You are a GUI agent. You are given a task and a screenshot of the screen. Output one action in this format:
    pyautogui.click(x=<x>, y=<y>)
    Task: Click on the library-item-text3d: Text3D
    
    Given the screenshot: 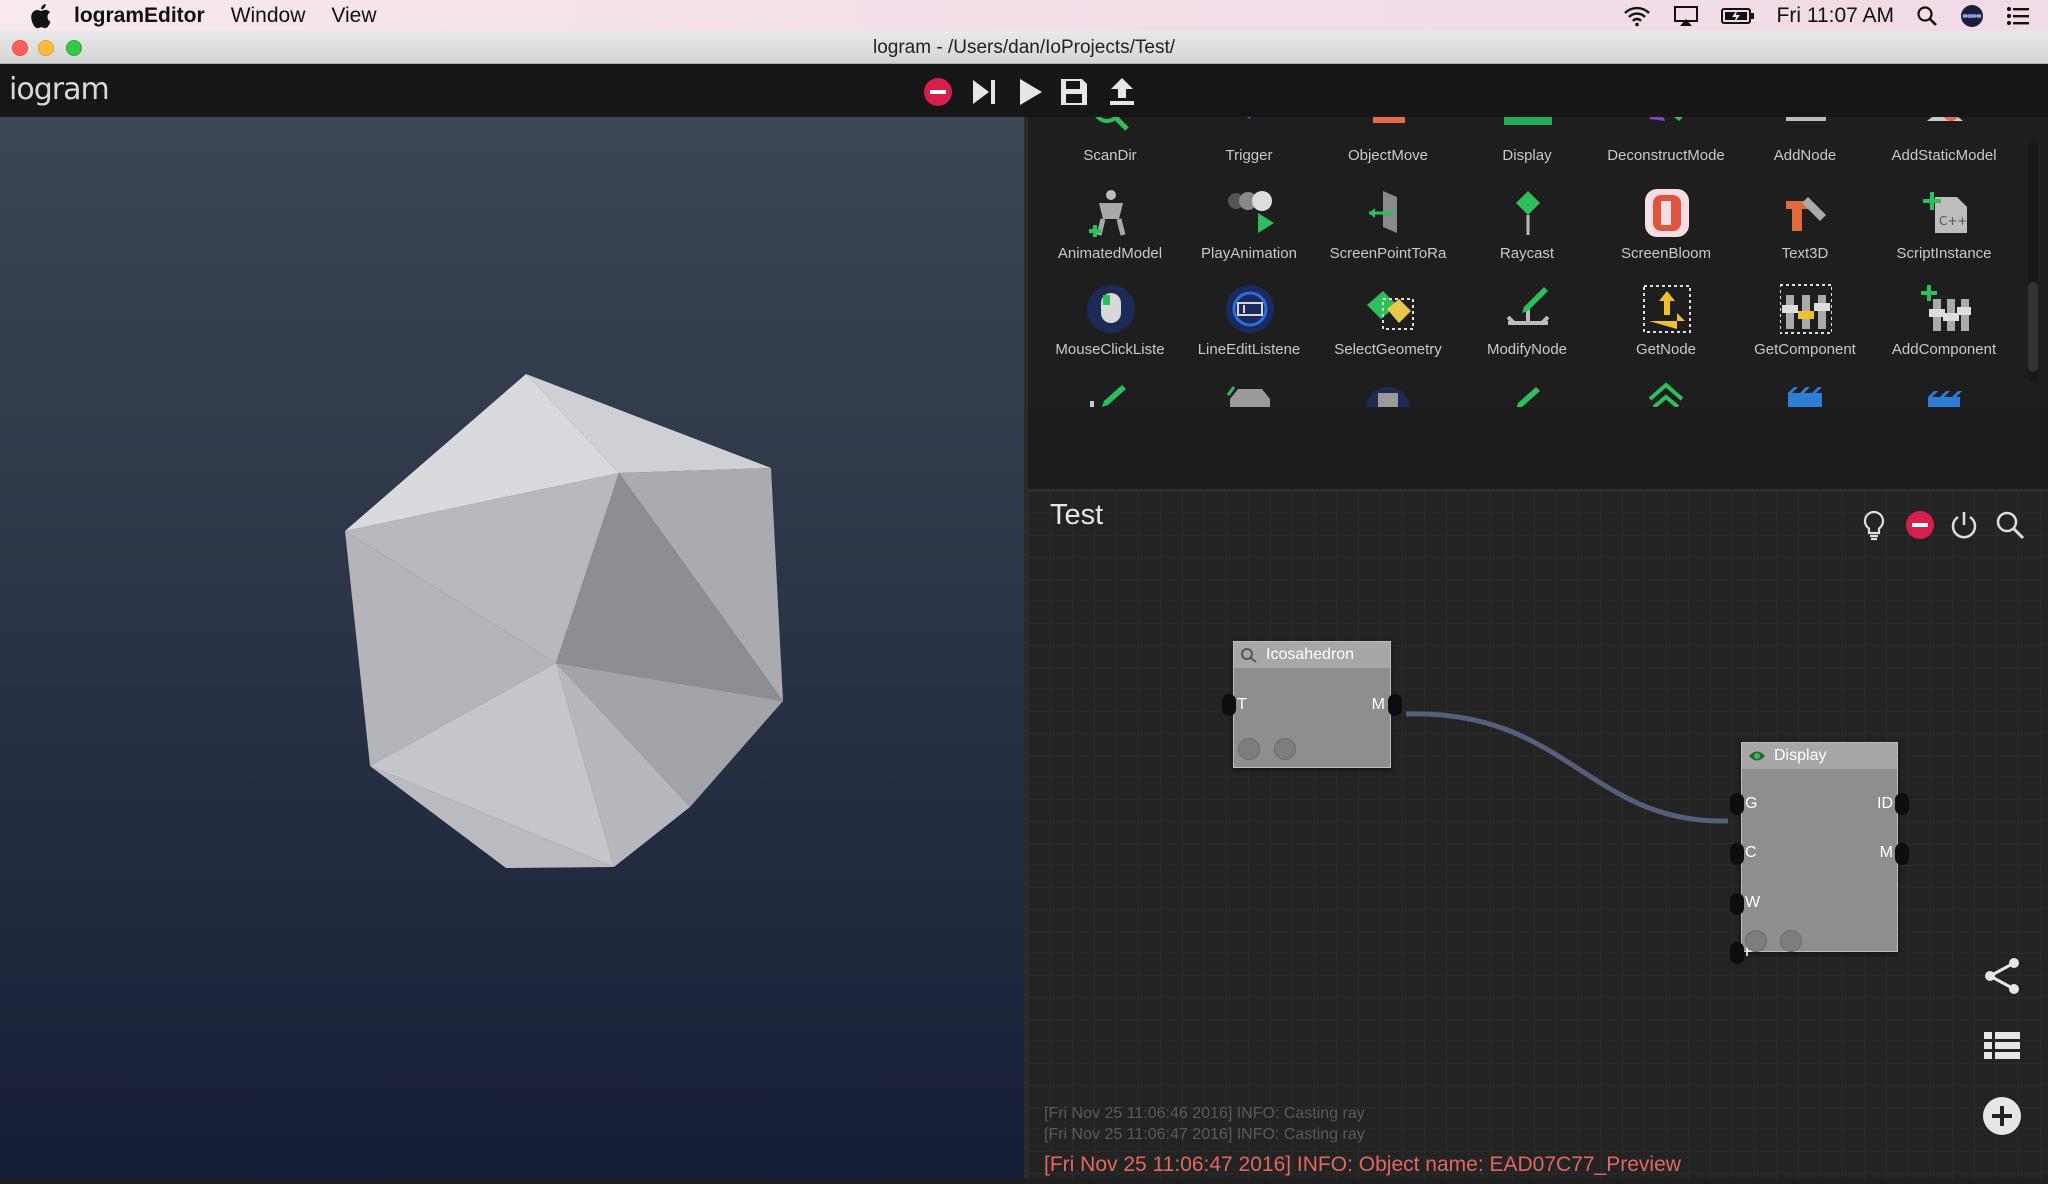 What is the action you would take?
    pyautogui.click(x=1805, y=235)
    